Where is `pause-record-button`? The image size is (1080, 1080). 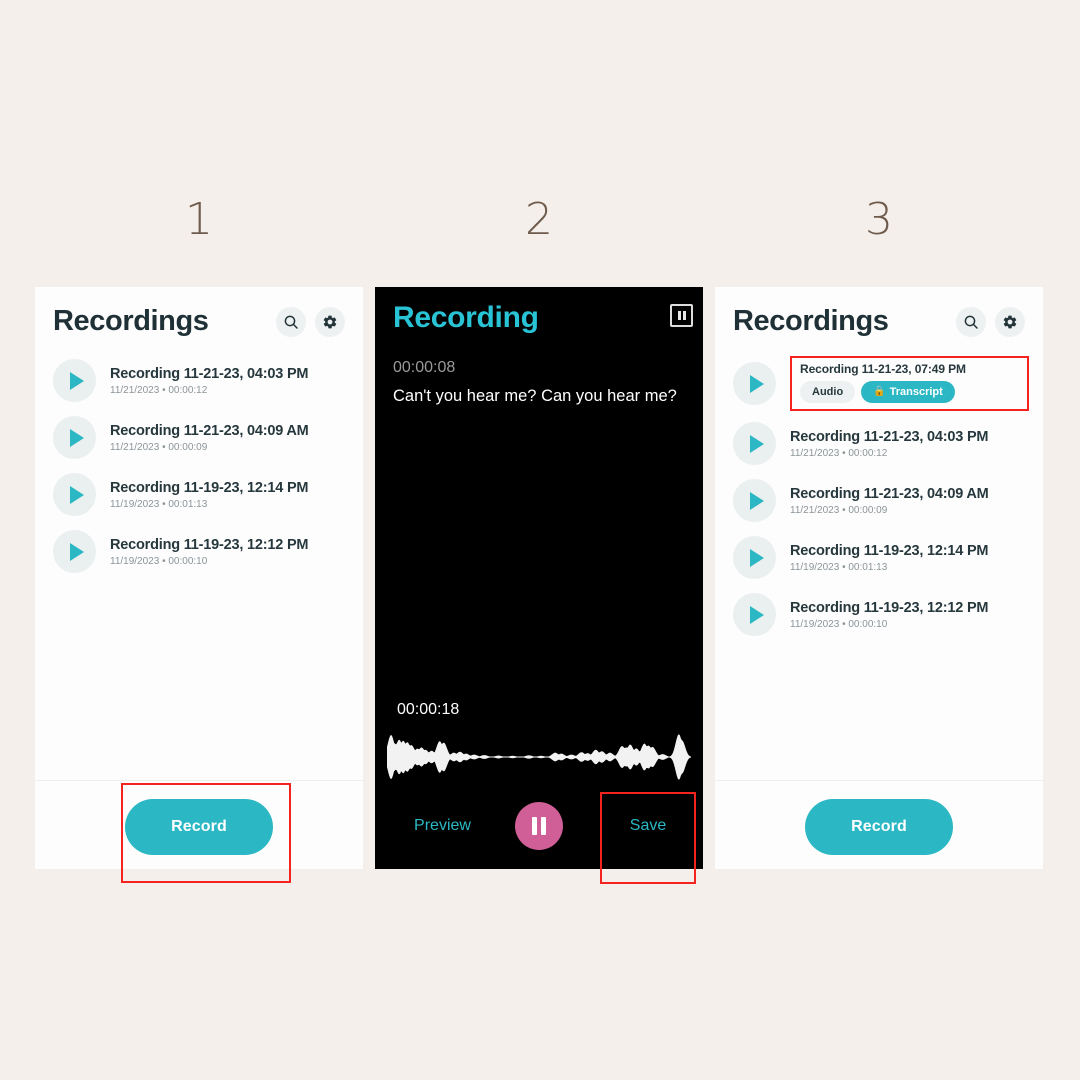
pause-record-button is located at coordinates (539, 826).